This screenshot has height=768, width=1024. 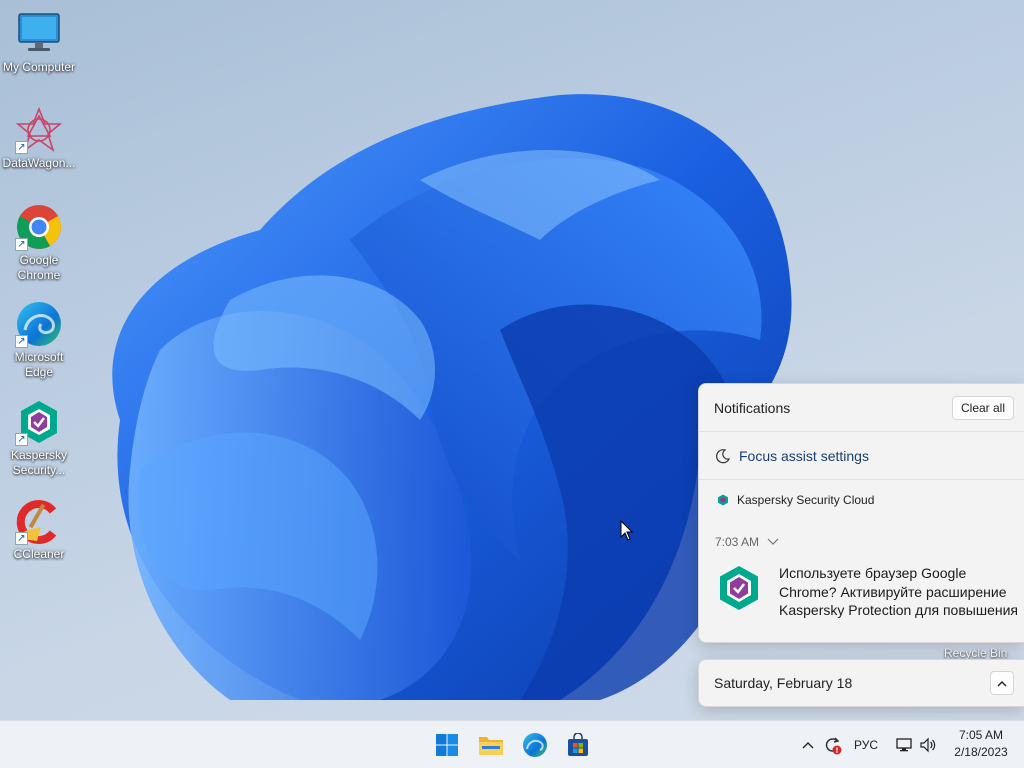 What do you see at coordinates (627, 530) in the screenshot?
I see `mouse-cursor-icon` at bounding box center [627, 530].